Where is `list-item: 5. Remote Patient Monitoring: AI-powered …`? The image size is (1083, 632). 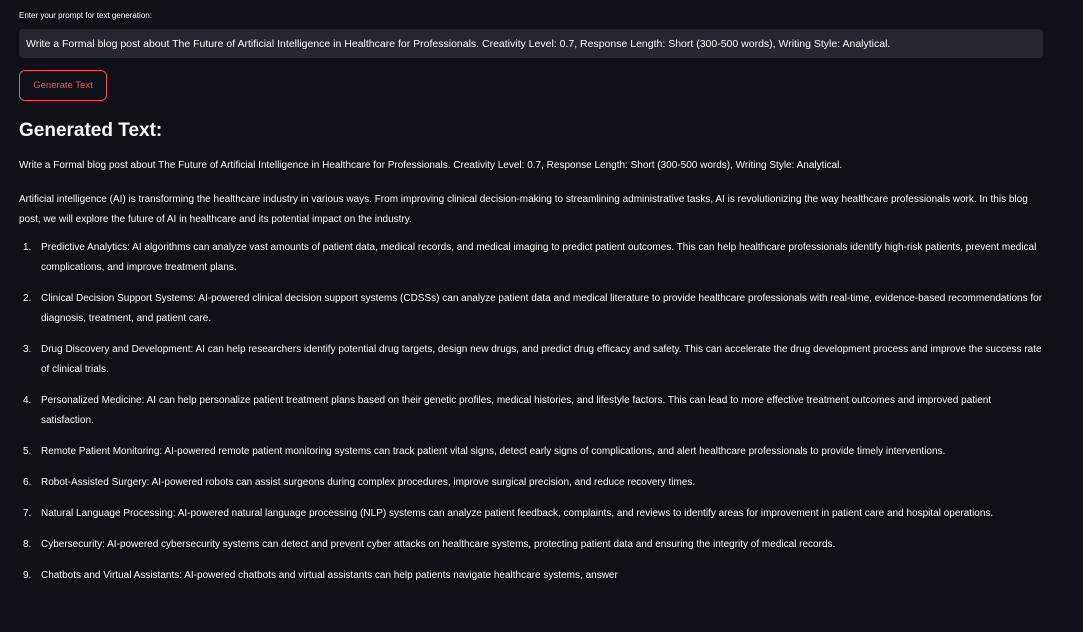 list-item: 5. Remote Patient Monitoring: AI-powered … is located at coordinates (532, 452).